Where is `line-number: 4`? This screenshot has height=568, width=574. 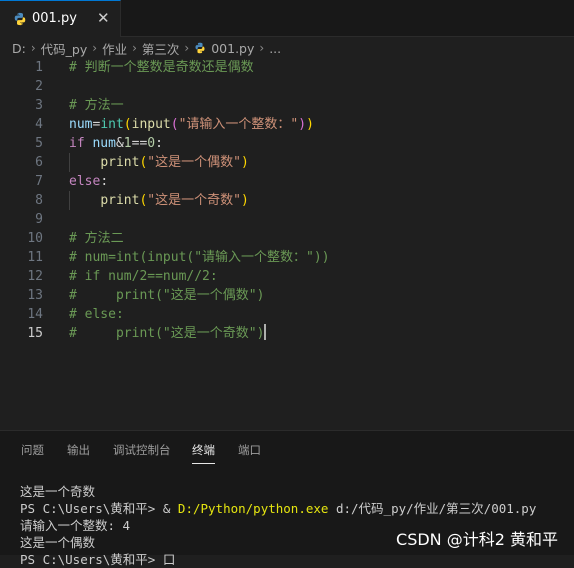 line-number: 4 is located at coordinates (39, 124).